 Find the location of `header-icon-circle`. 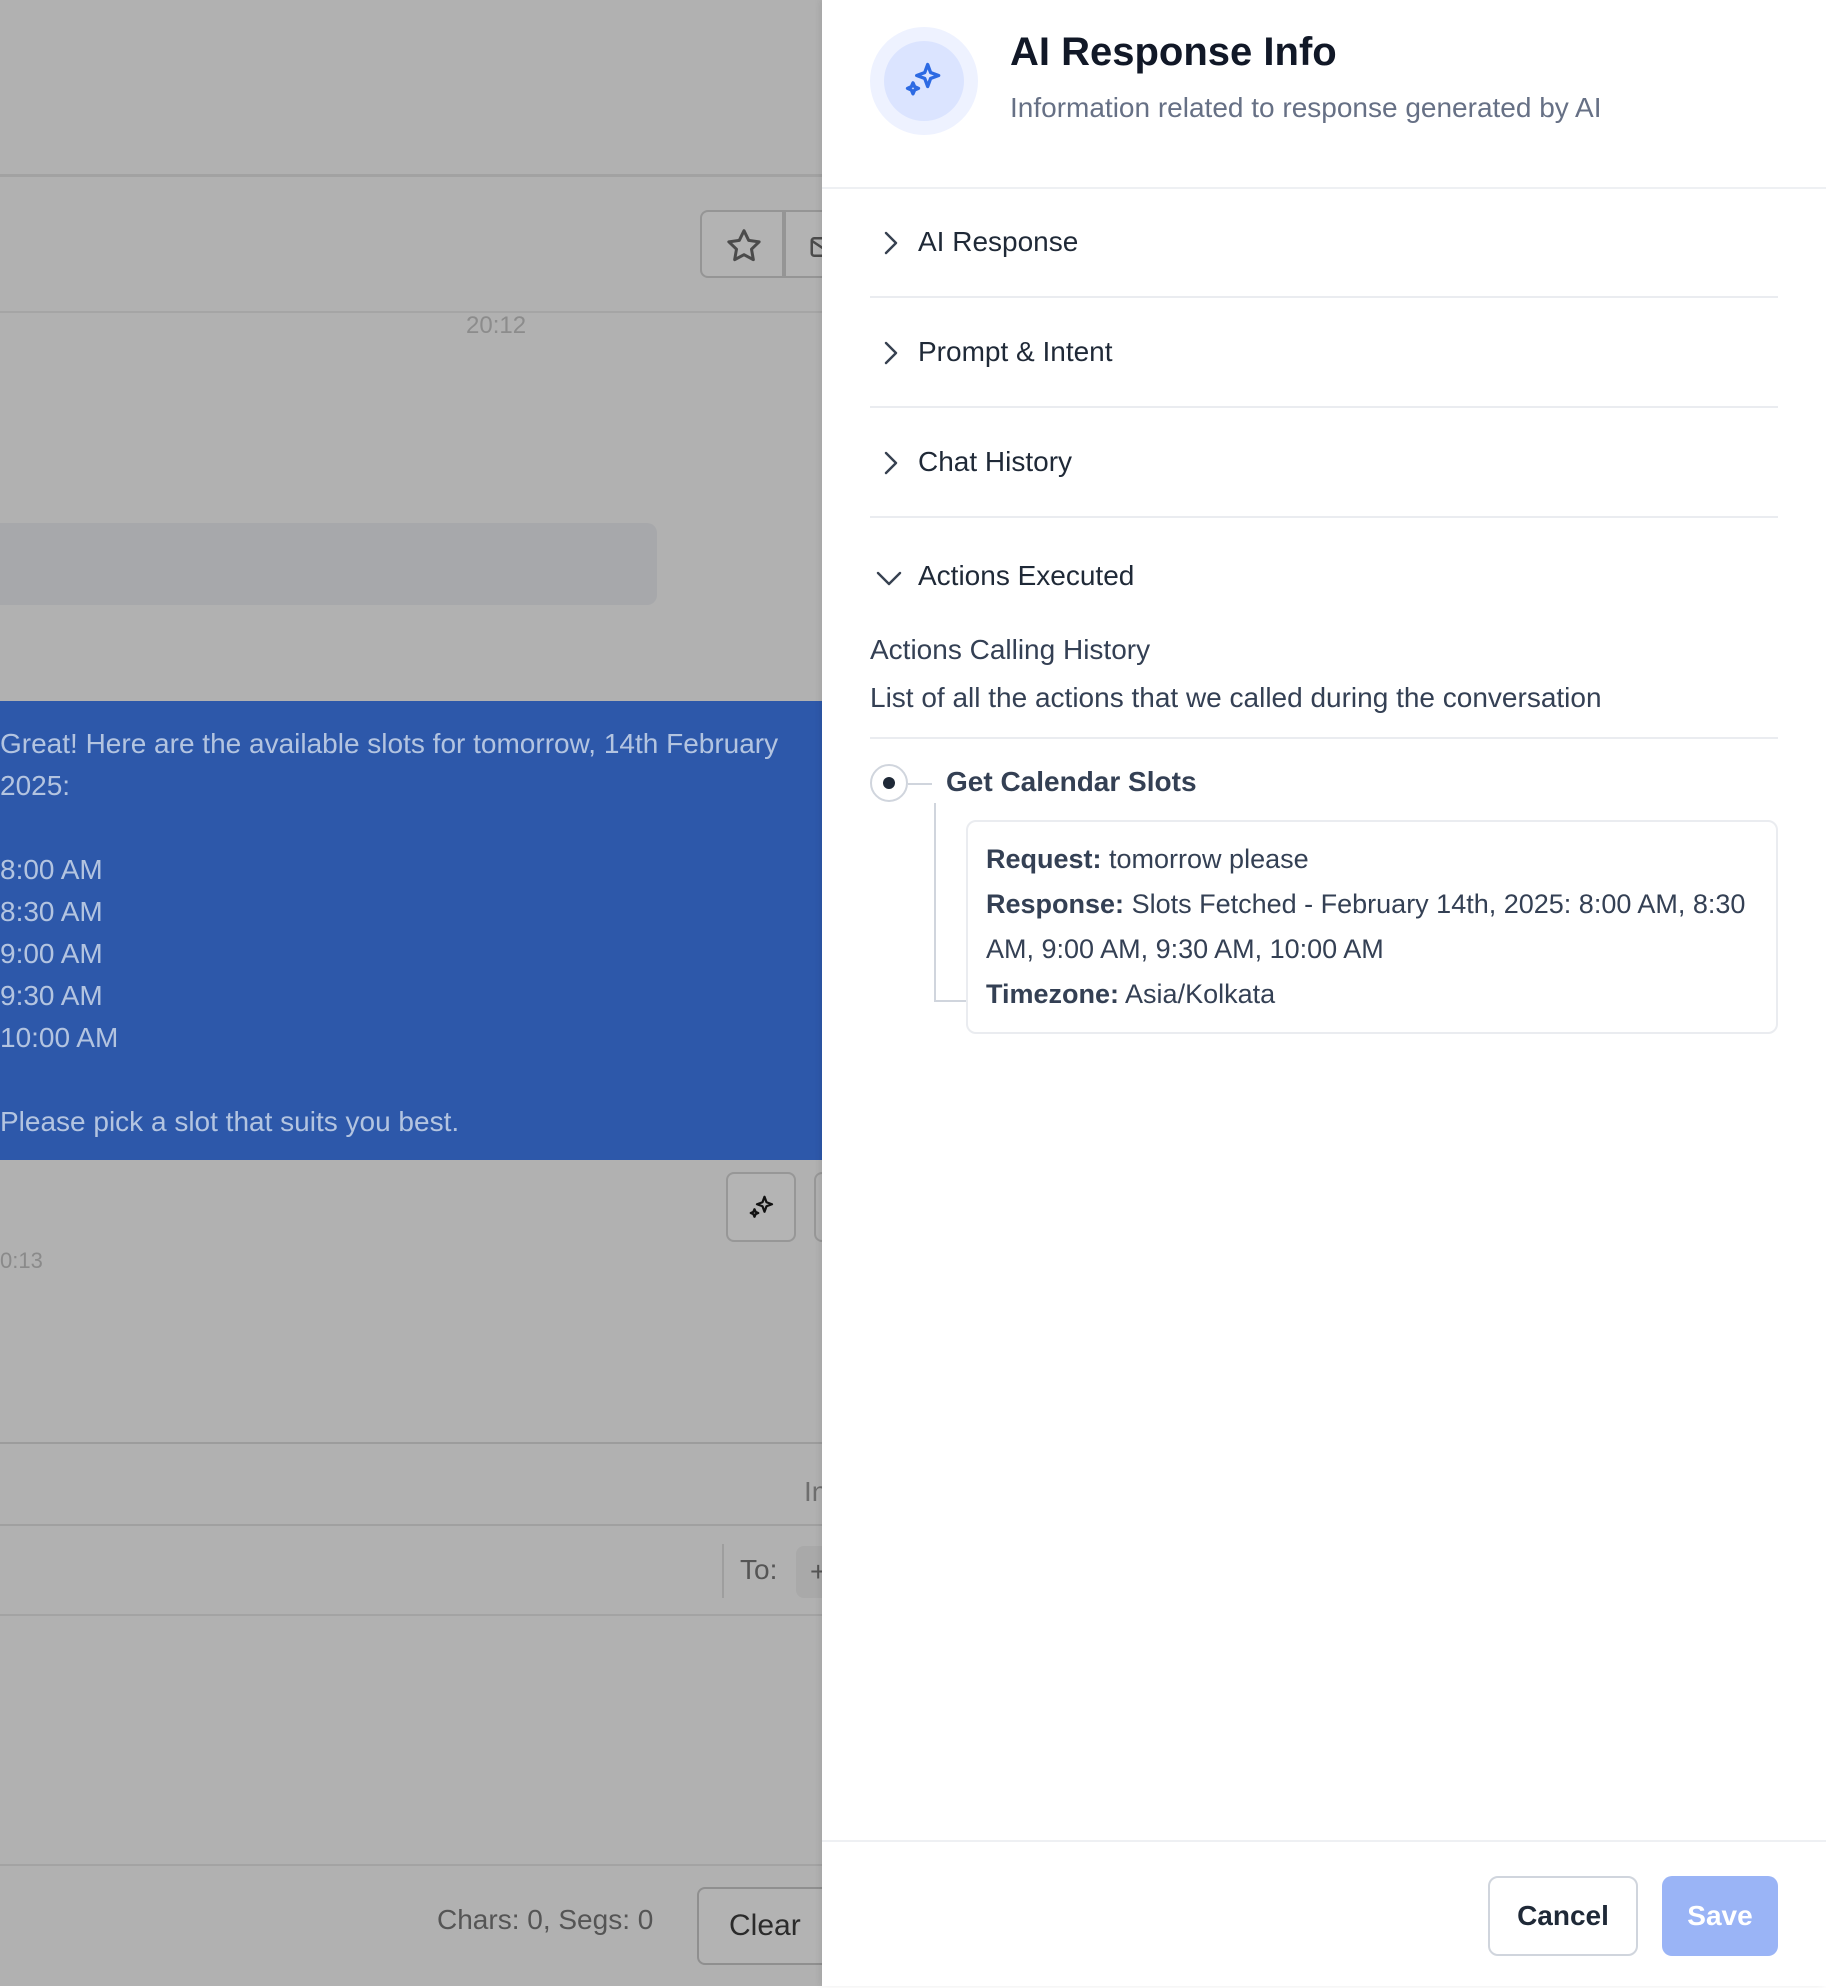

header-icon-circle is located at coordinates (924, 81).